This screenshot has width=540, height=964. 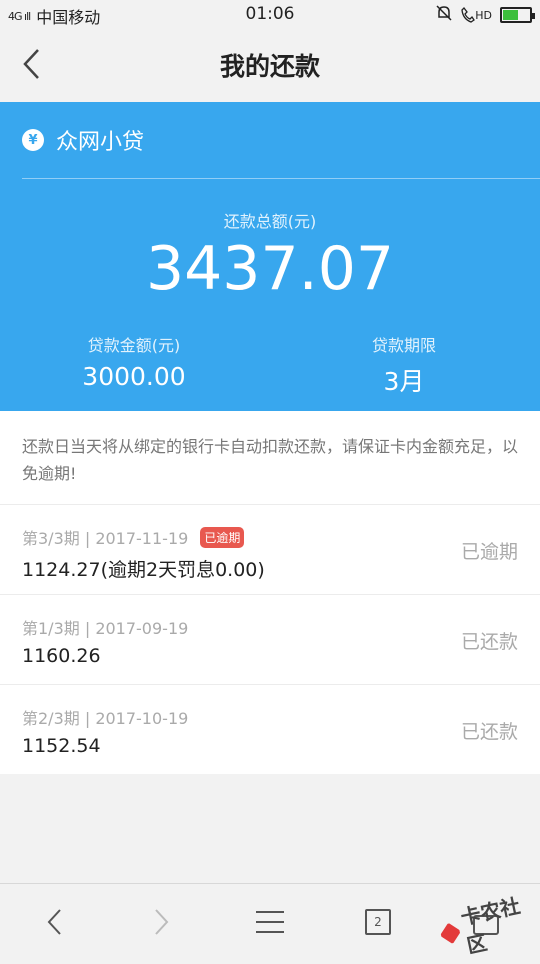 I want to click on total-repayment-label: 还款总额(元), so click(x=270, y=221).